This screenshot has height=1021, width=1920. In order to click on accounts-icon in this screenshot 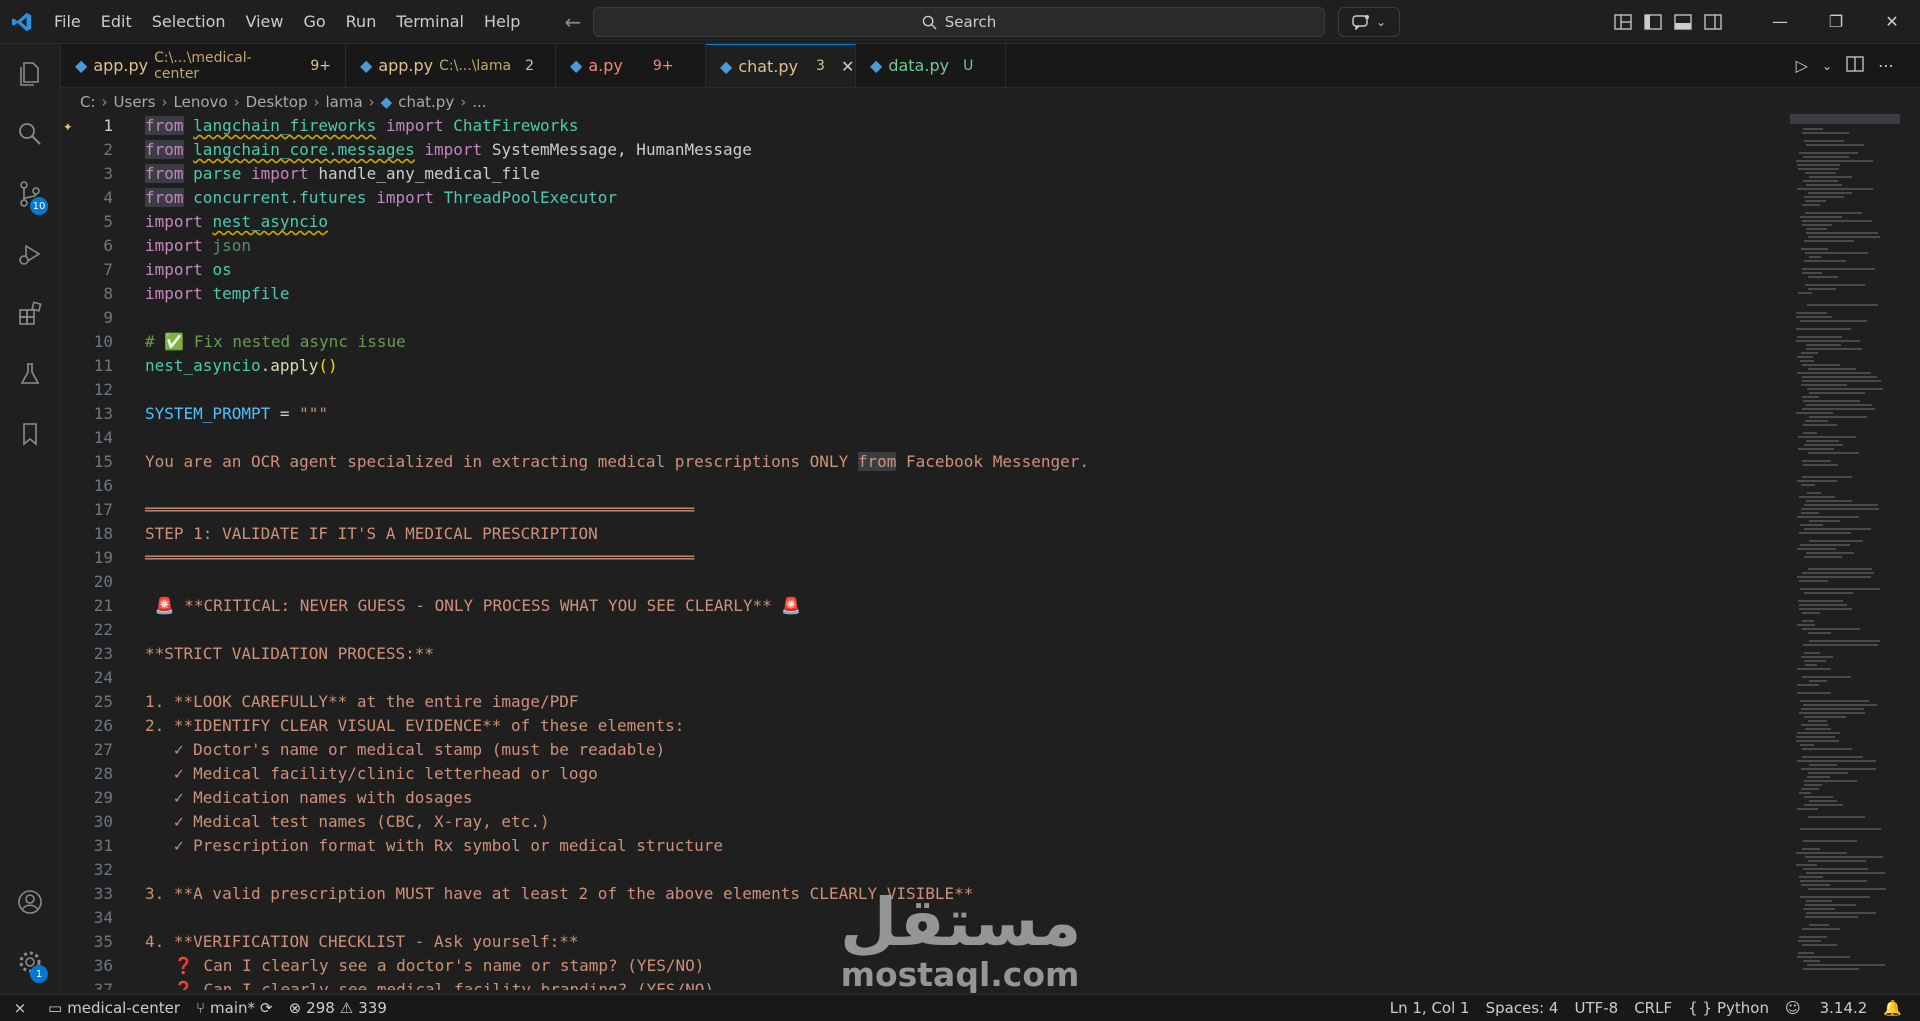, I will do `click(30, 902)`.